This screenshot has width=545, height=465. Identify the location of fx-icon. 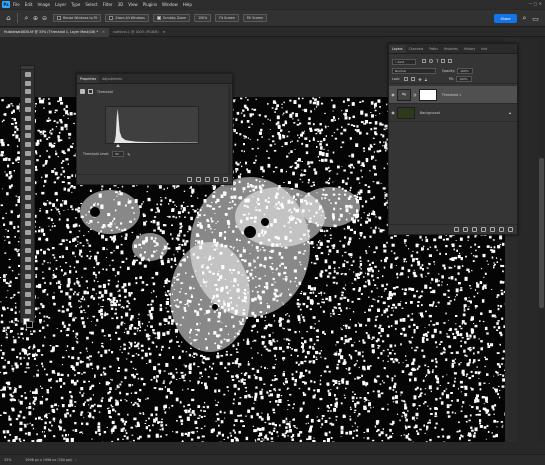
(465, 229).